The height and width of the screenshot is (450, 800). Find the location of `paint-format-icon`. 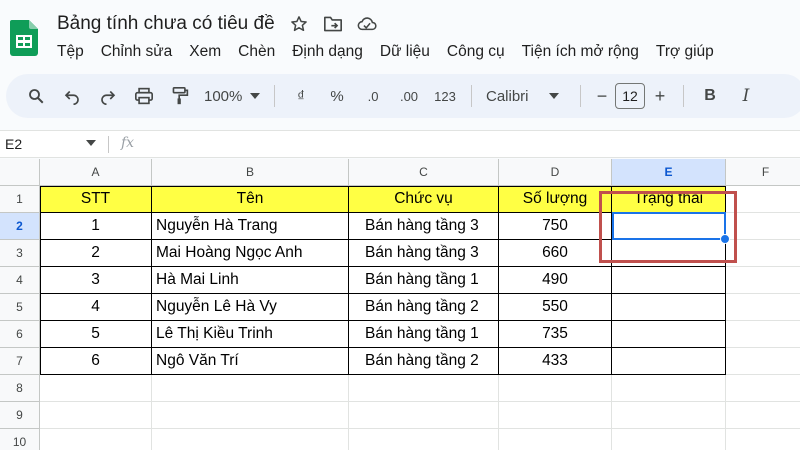

paint-format-icon is located at coordinates (180, 96).